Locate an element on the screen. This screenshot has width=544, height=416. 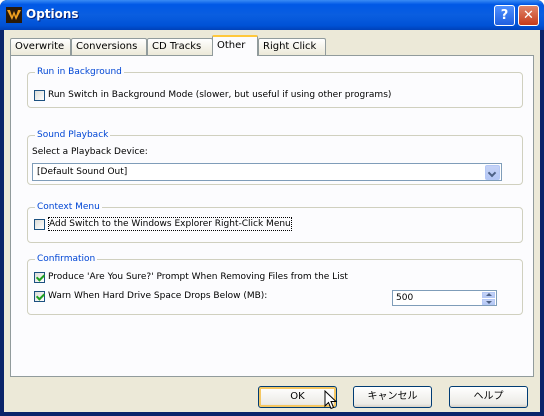
tab-overwrite: Overwrite is located at coordinates (40, 46).